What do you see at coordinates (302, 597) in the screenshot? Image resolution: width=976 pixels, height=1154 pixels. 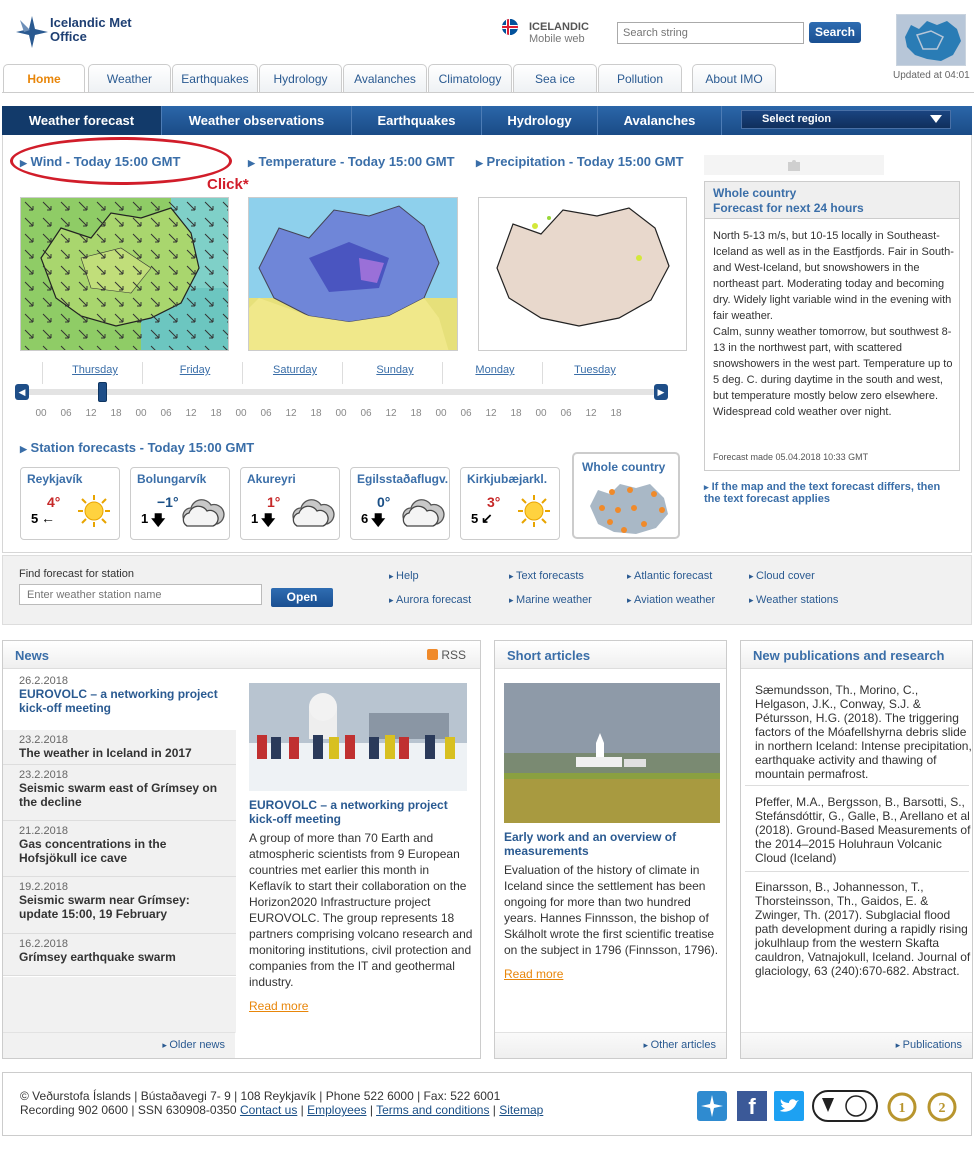 I see `open-station-button: Open` at bounding box center [302, 597].